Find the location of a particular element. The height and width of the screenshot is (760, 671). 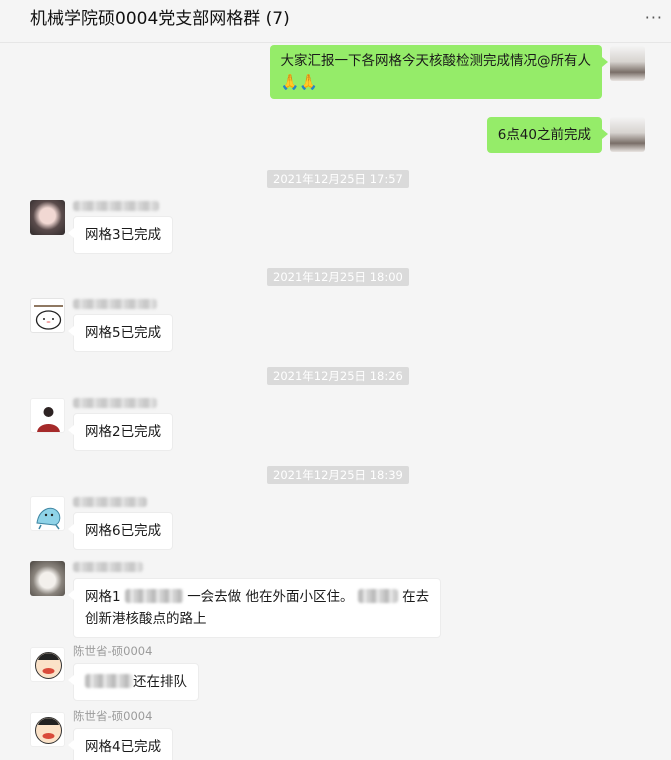

message-bubble: 网格2已完成 is located at coordinates (120, 432).